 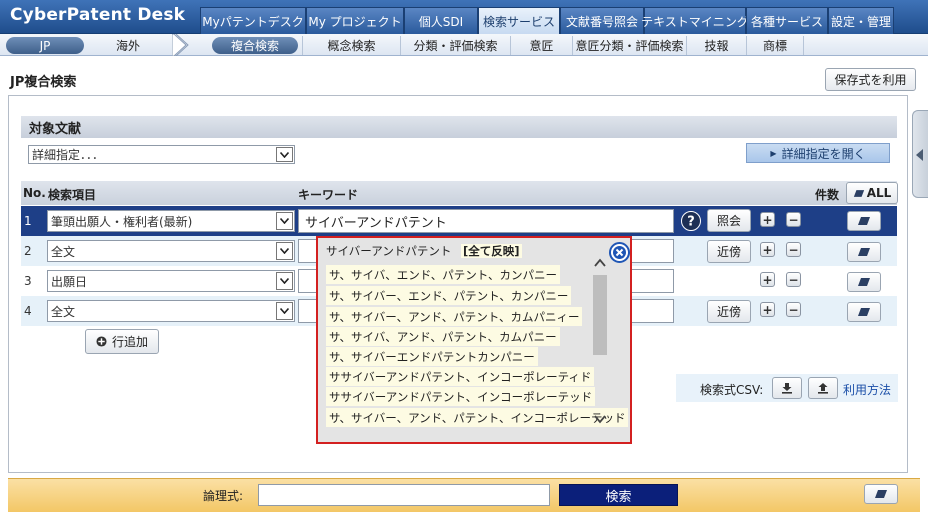 What do you see at coordinates (619, 252) in the screenshot?
I see `close-icon` at bounding box center [619, 252].